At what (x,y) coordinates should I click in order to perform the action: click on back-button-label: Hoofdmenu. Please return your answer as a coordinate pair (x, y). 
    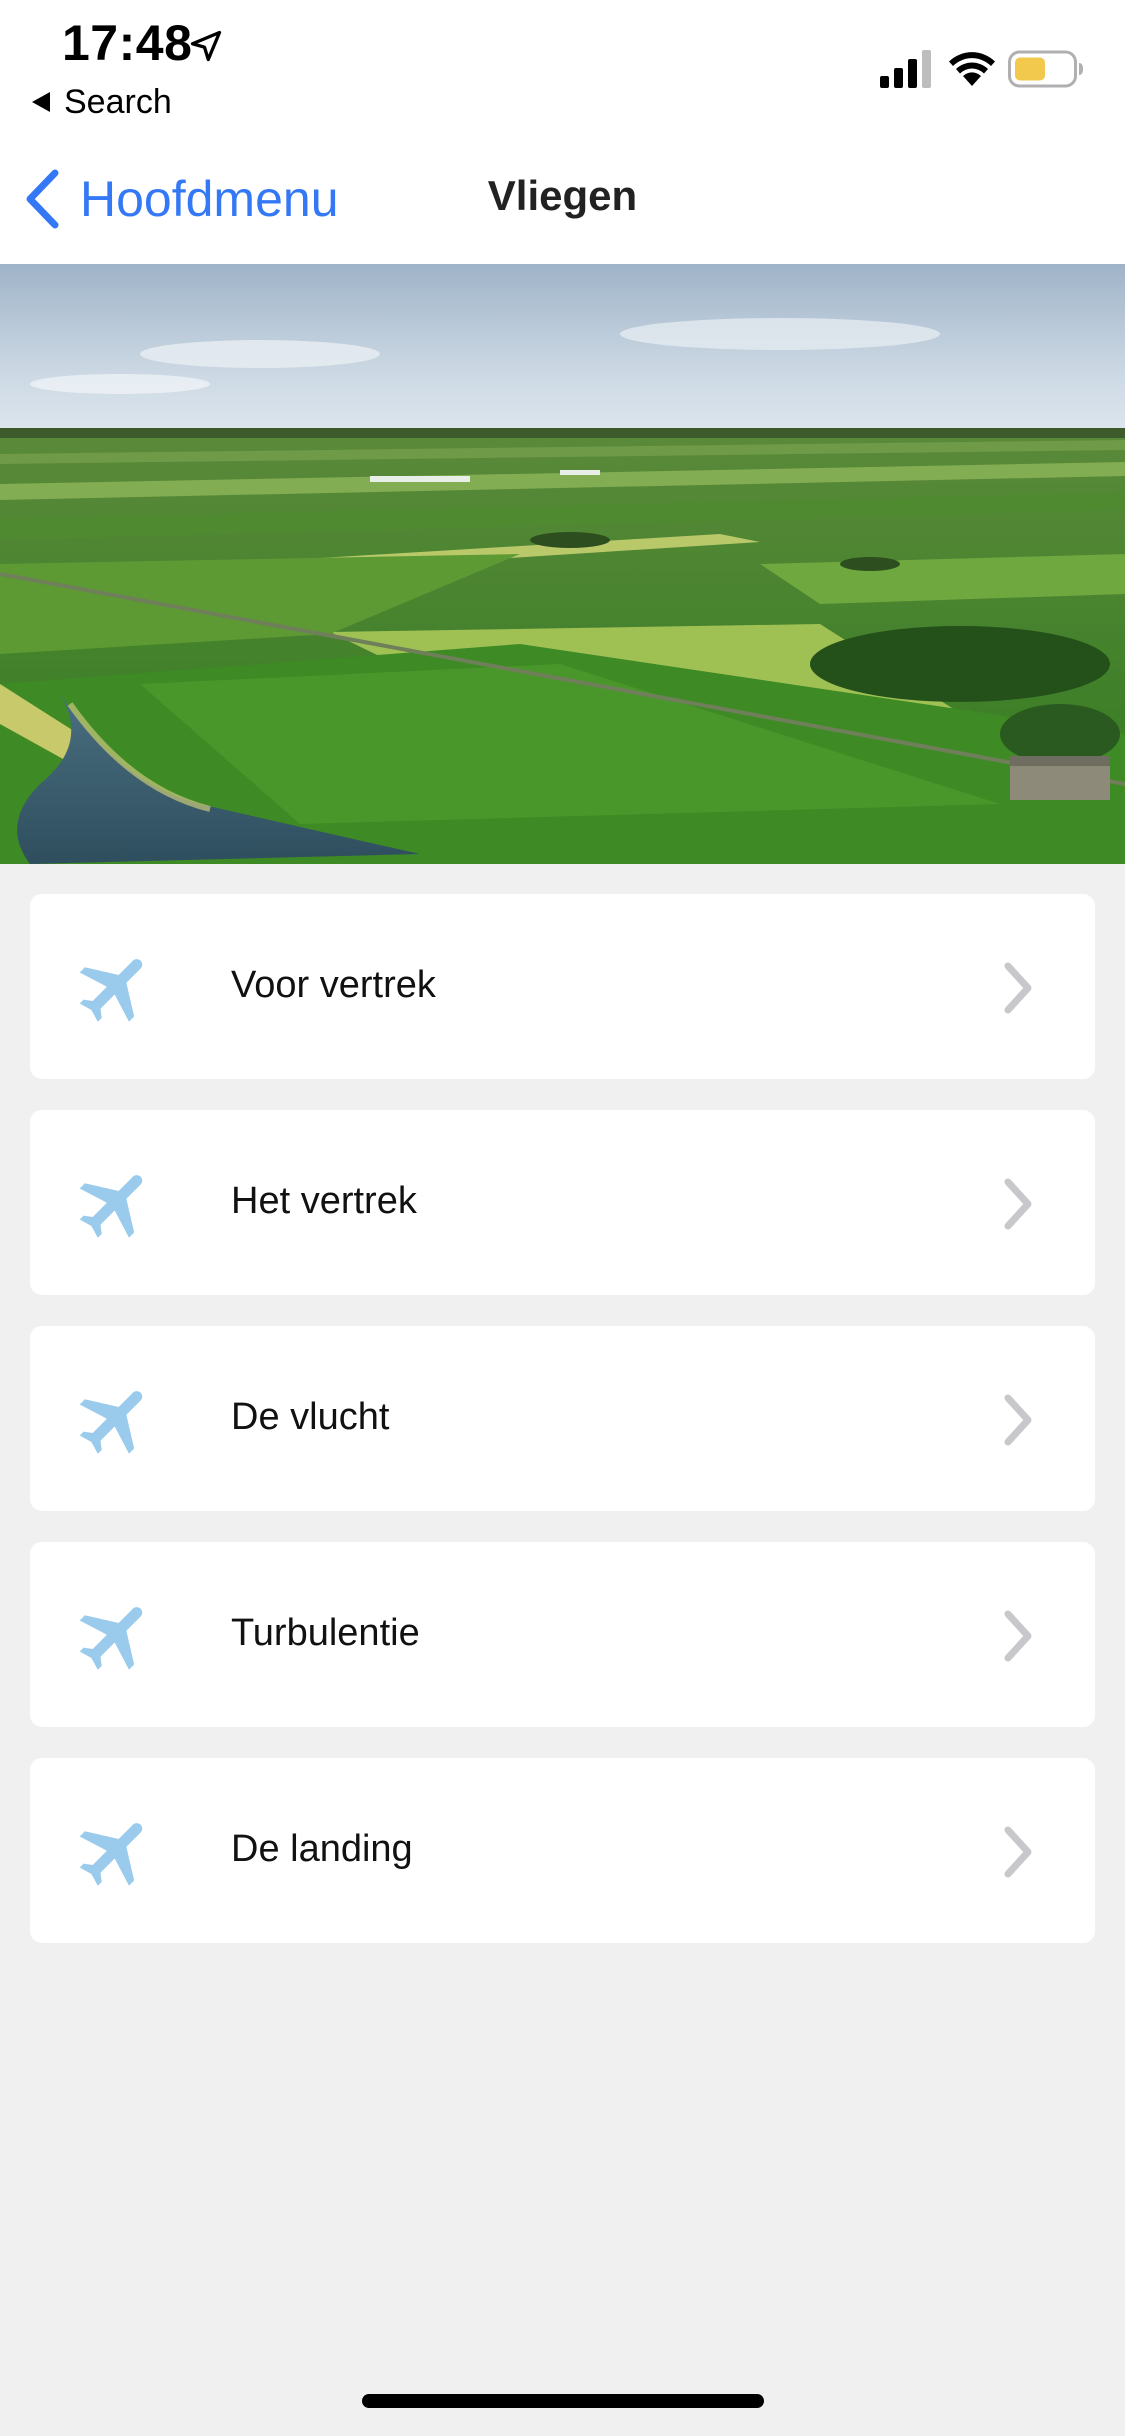
    Looking at the image, I should click on (209, 199).